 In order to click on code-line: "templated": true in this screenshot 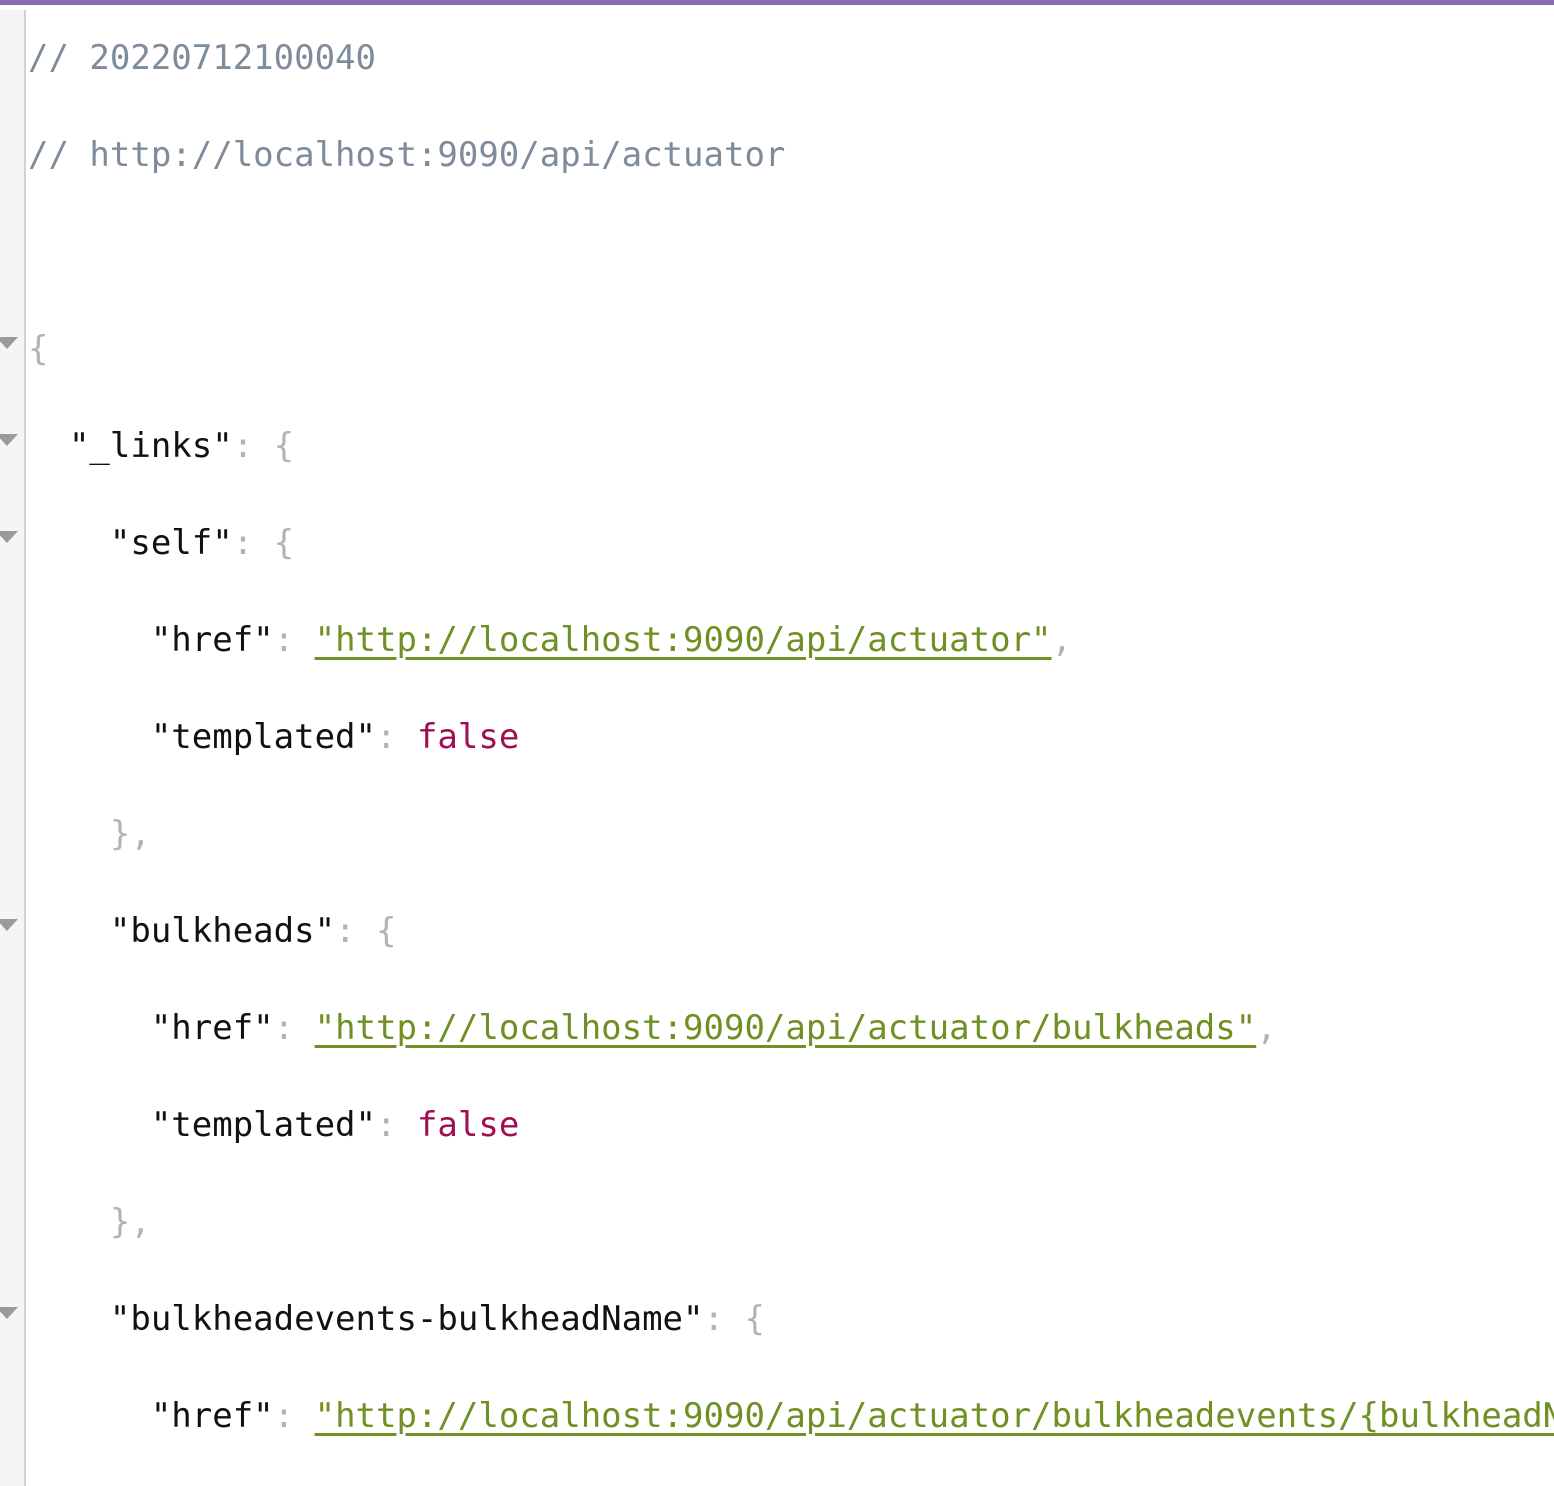, I will do `click(791, 1475)`.